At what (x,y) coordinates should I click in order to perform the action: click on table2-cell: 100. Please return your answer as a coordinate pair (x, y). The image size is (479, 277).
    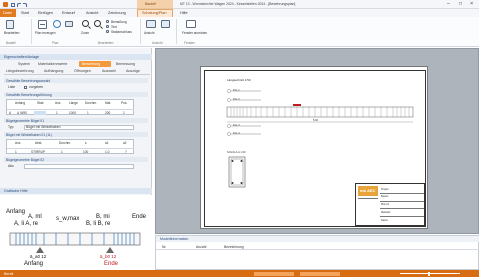
    Looking at the image, I should click on (86, 152).